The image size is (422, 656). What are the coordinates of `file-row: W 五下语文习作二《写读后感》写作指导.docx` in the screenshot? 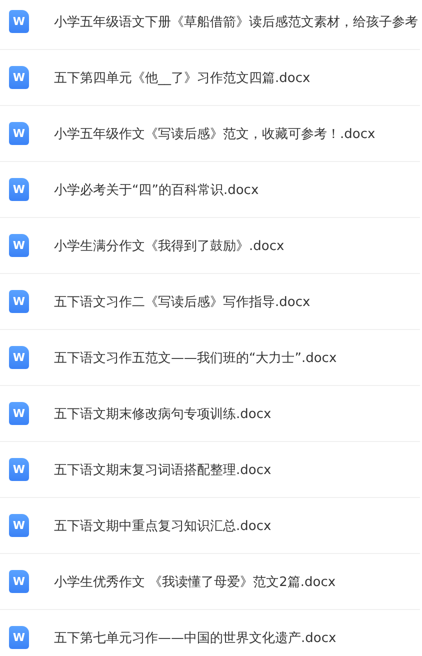 It's located at (210, 302).